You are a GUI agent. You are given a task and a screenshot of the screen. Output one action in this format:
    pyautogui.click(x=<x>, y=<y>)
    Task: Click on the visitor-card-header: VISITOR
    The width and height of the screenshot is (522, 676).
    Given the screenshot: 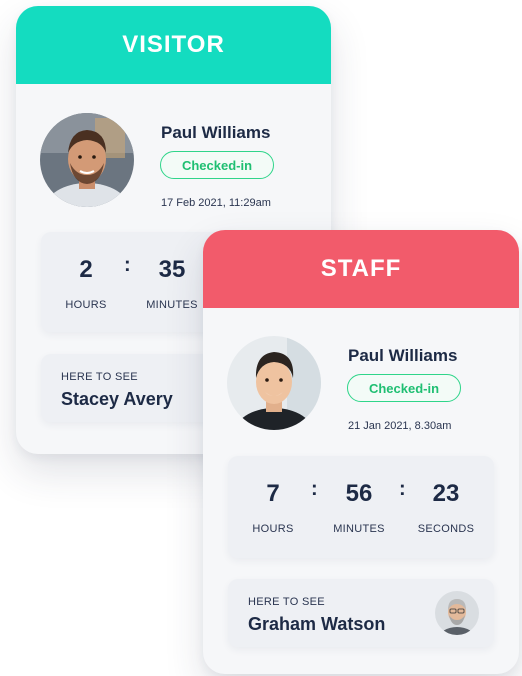 What is the action you would take?
    pyautogui.click(x=173, y=45)
    